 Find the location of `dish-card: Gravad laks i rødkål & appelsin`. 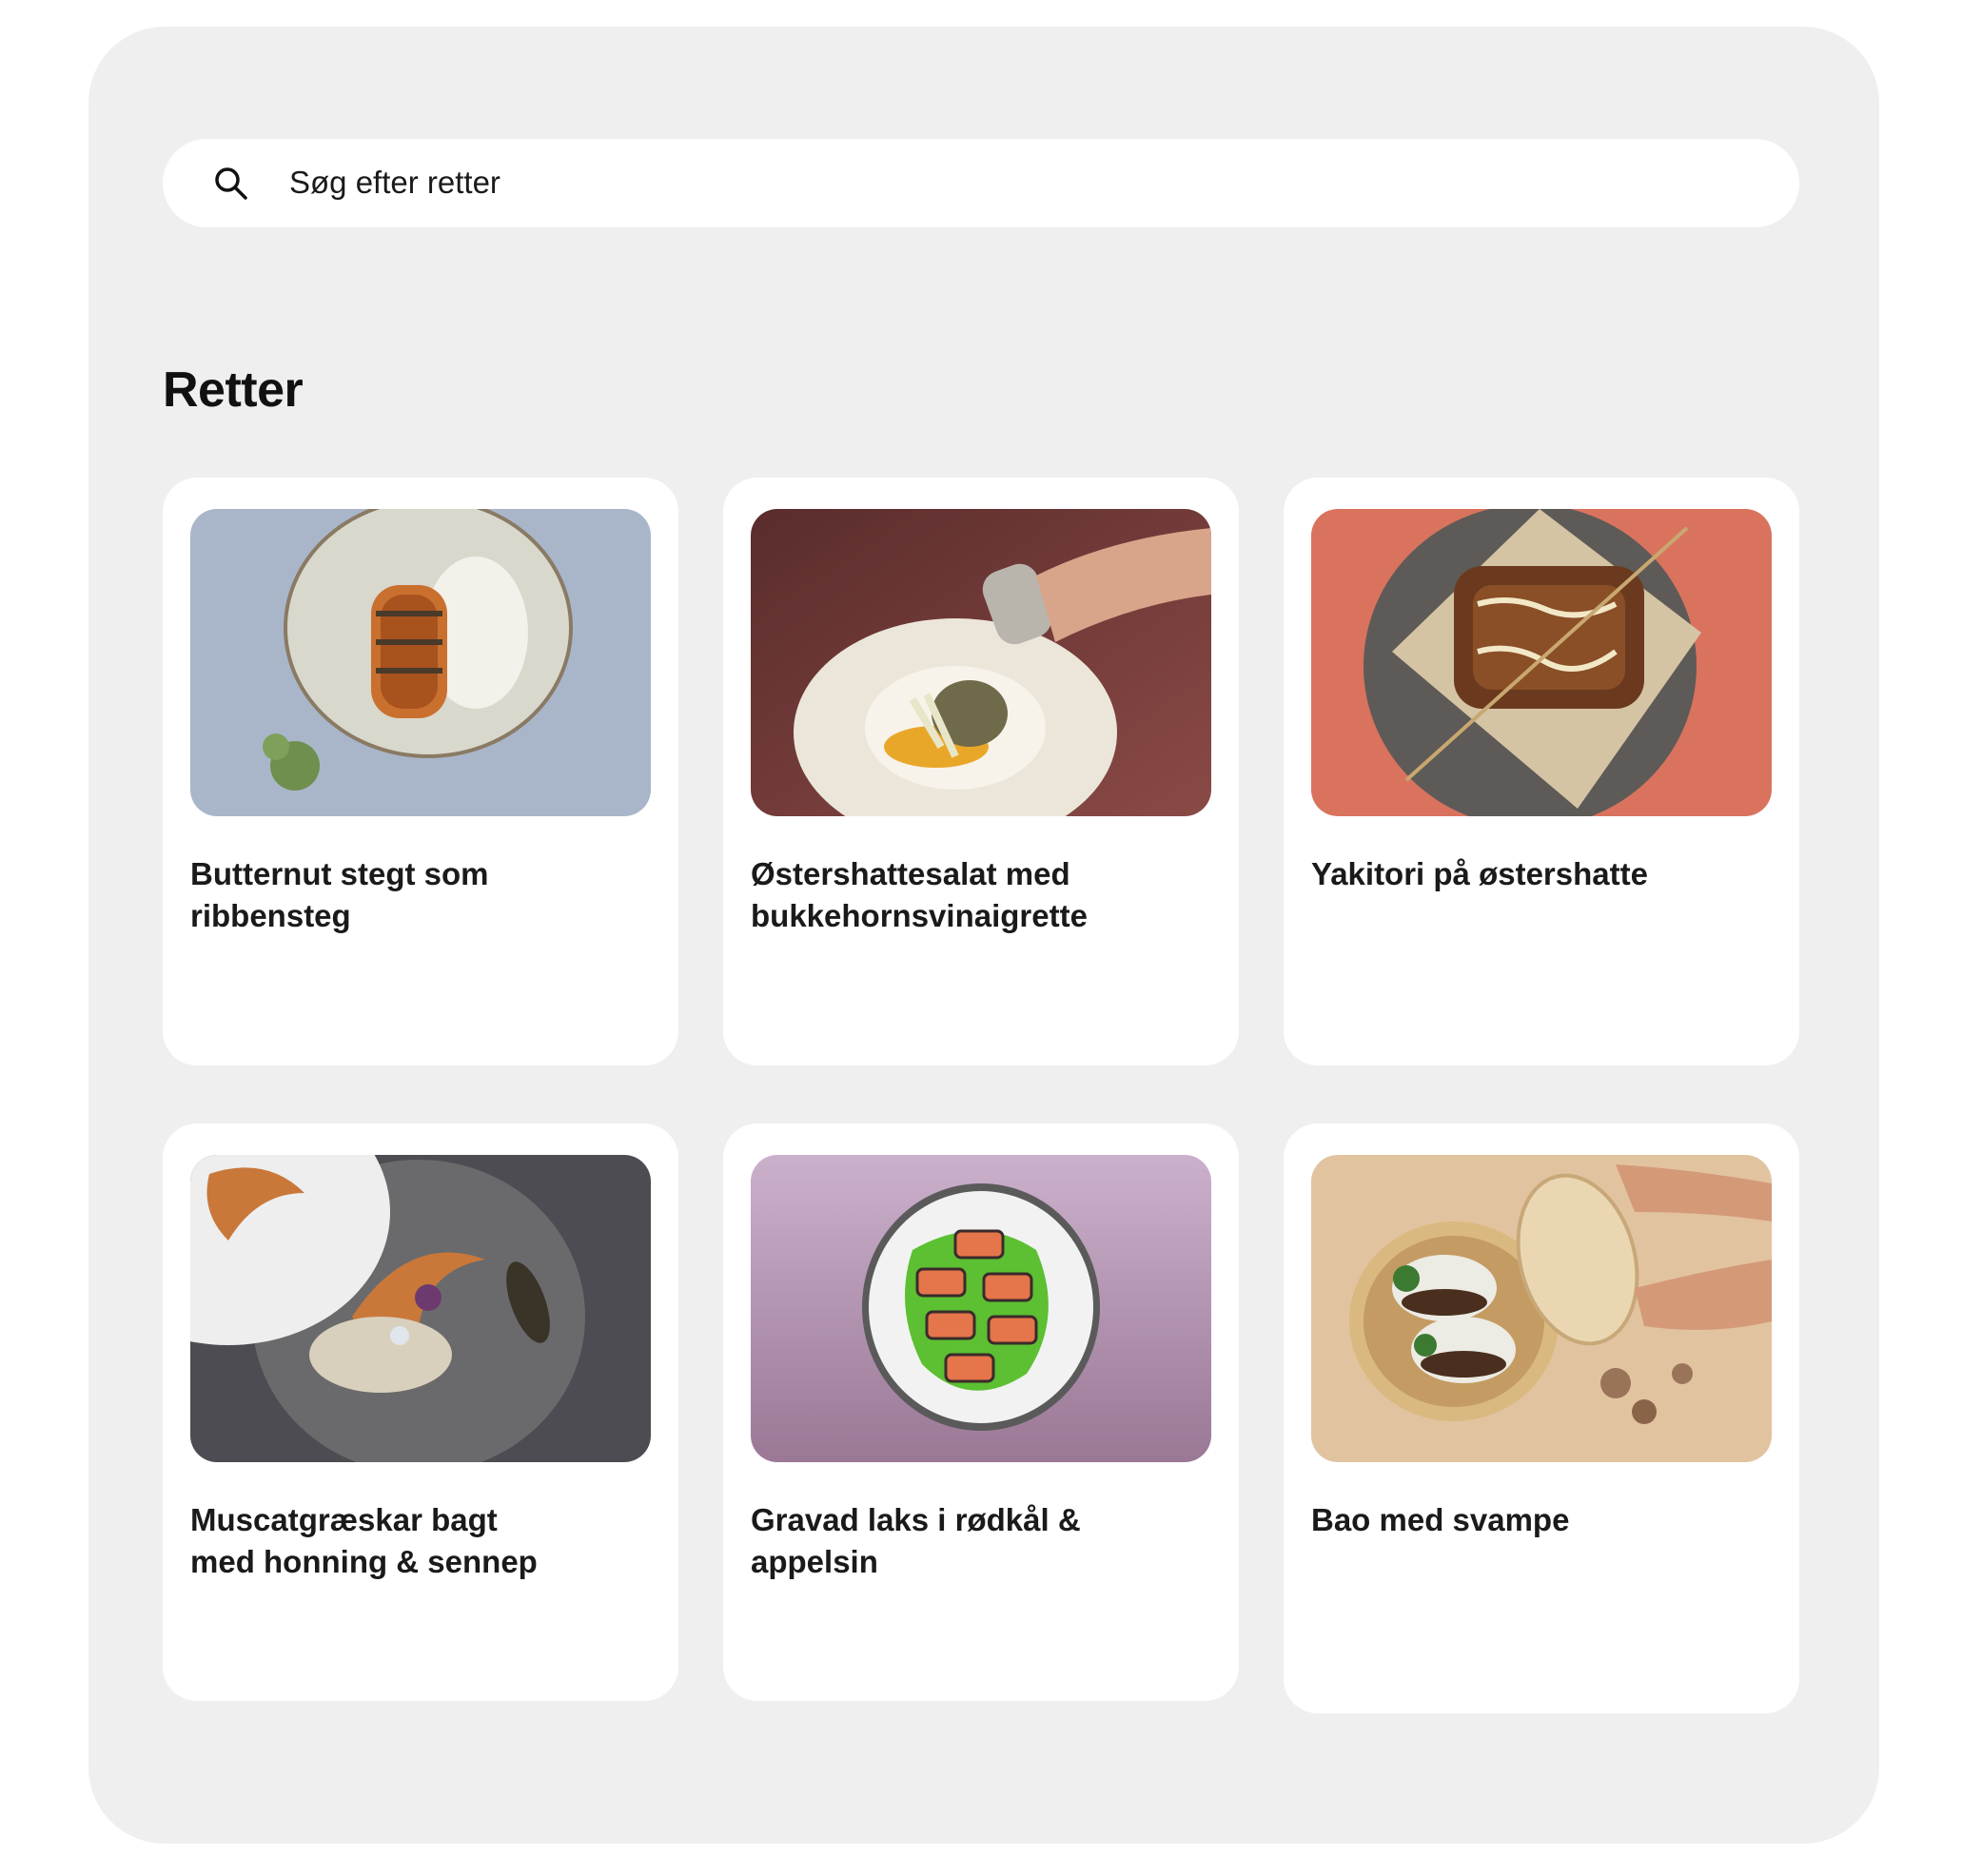

dish-card: Gravad laks i rødkål & appelsin is located at coordinates (981, 1412).